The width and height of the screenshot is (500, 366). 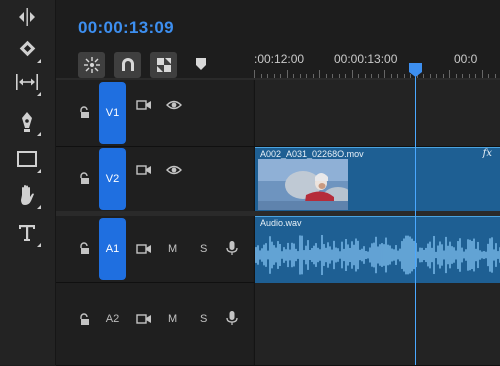 I want to click on rectangle-tool, so click(x=27, y=159).